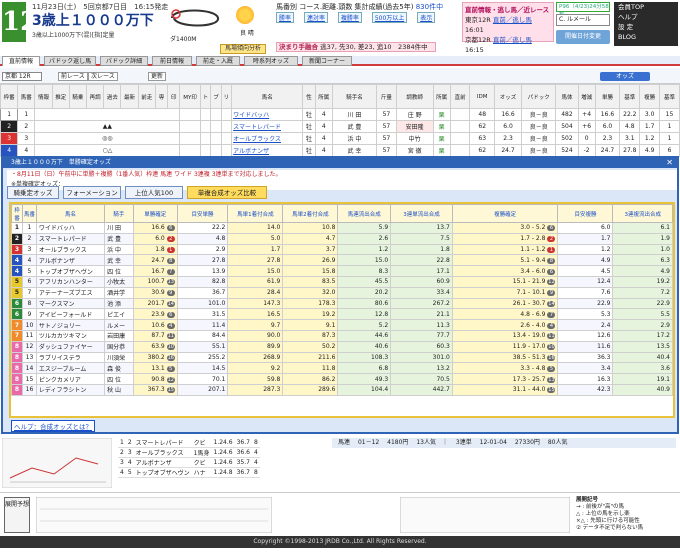 This screenshot has width=680, height=556. I want to click on tab-previous-race: 前走・入厩, so click(218, 61).